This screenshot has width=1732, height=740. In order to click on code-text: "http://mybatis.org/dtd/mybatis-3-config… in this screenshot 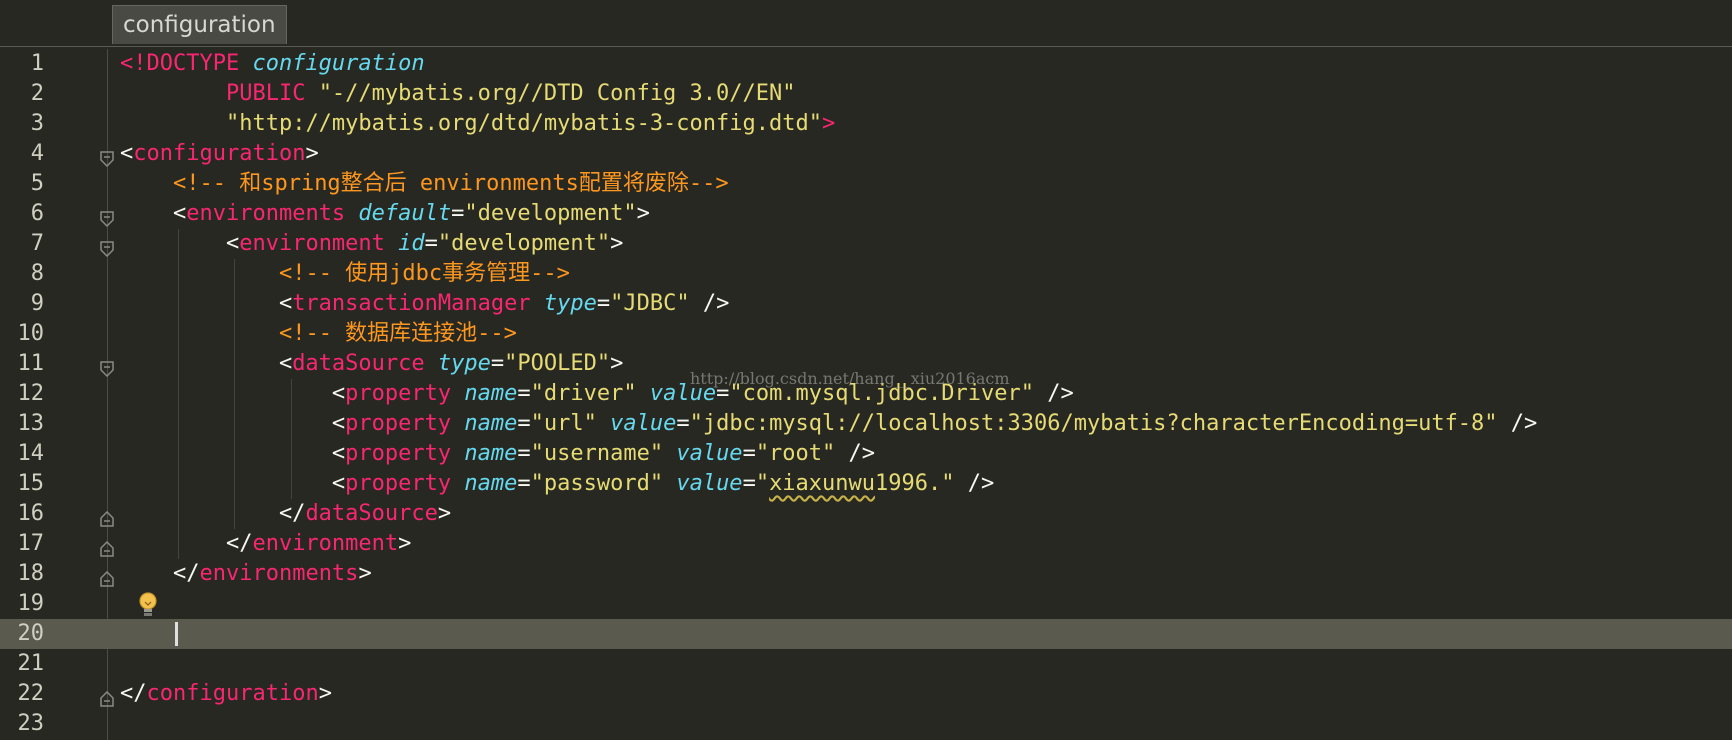, I will do `click(477, 124)`.